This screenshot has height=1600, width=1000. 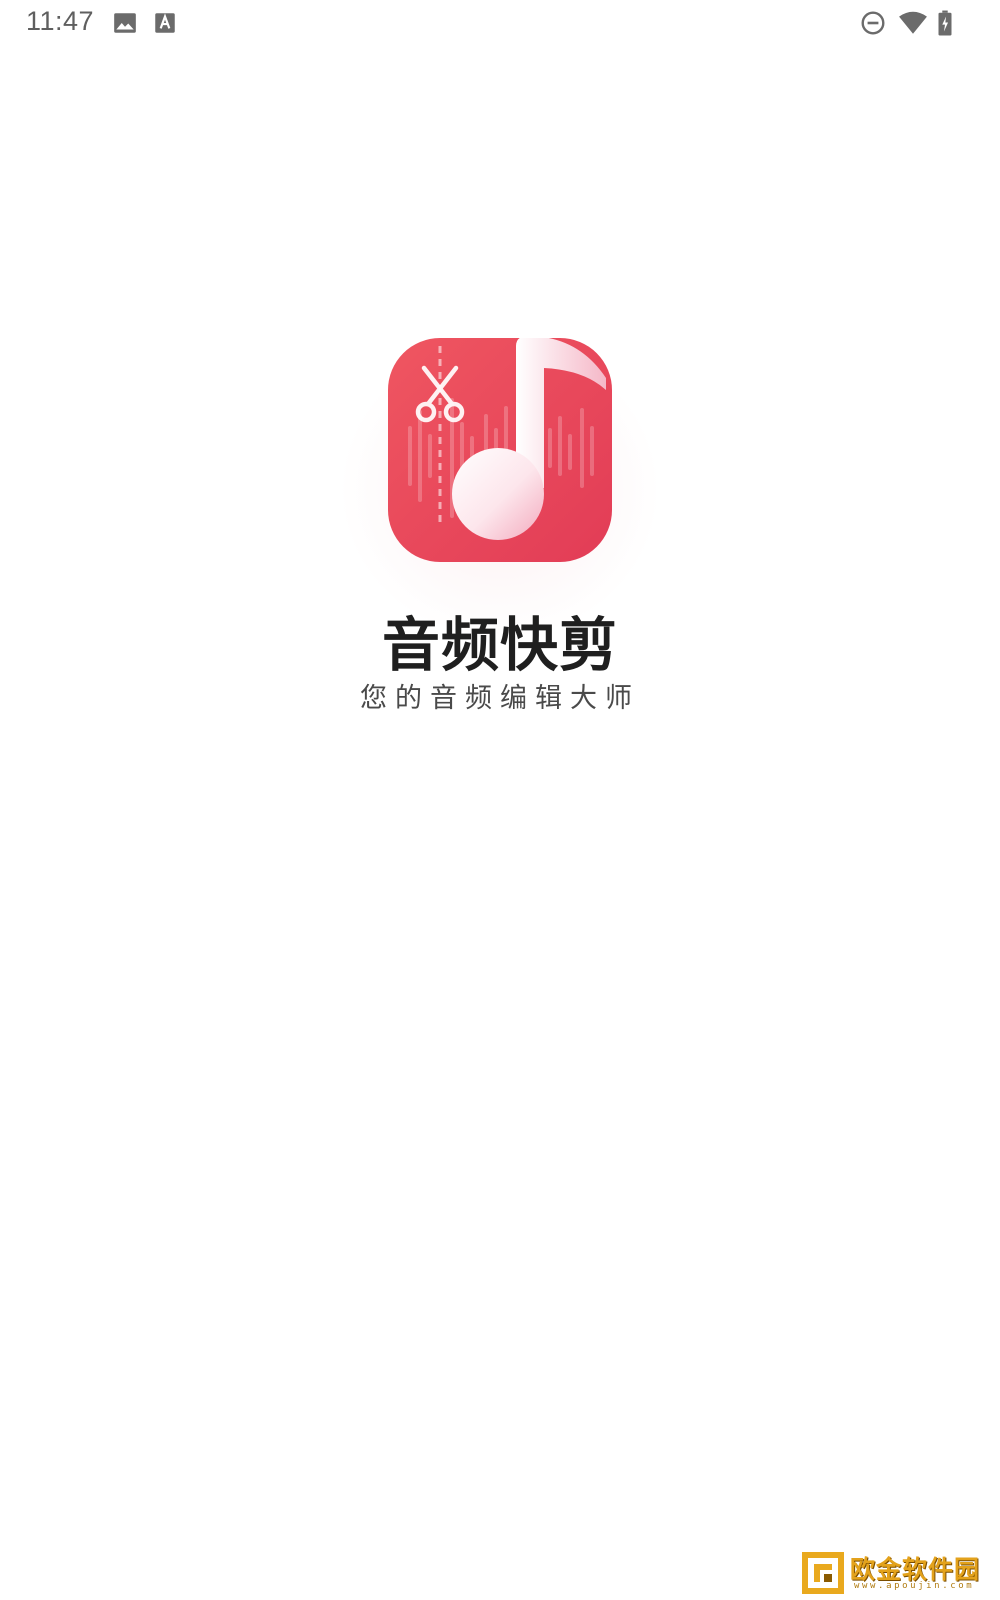 I want to click on app-logo-icon, so click(x=500, y=450).